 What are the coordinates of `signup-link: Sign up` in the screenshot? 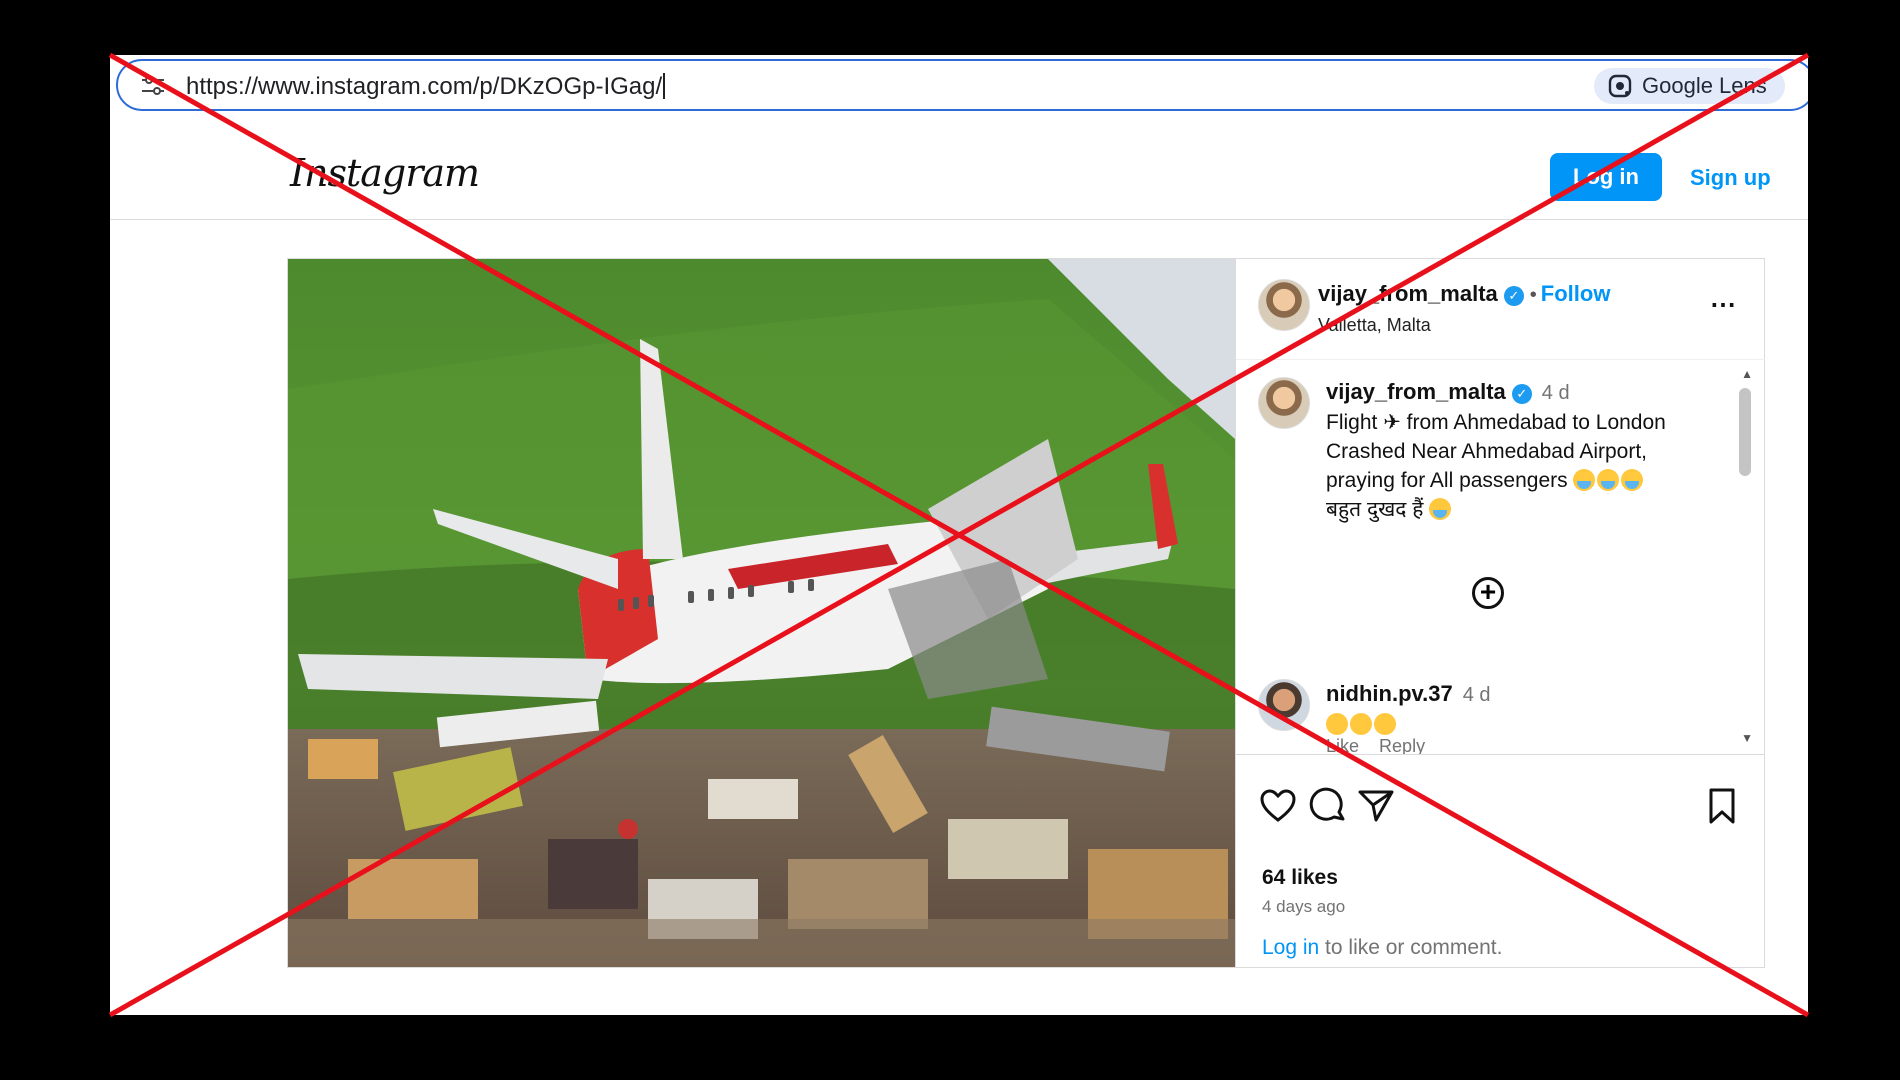 It's located at (1730, 178).